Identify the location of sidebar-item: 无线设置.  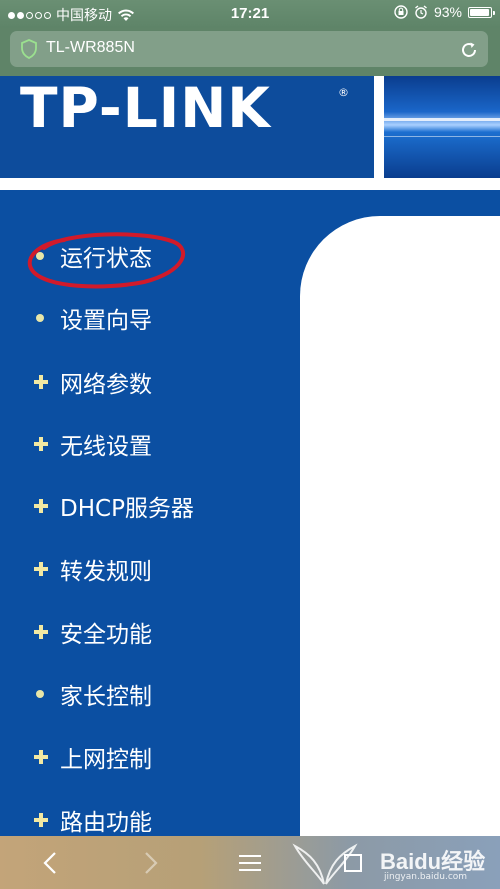
(93, 444).